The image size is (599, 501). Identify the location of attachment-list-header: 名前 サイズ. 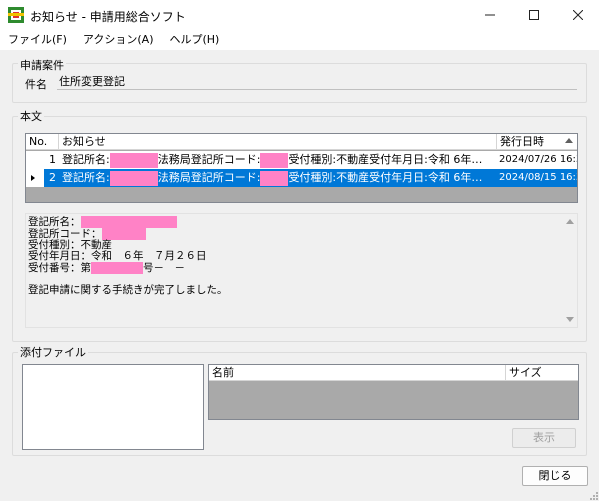
(393, 373).